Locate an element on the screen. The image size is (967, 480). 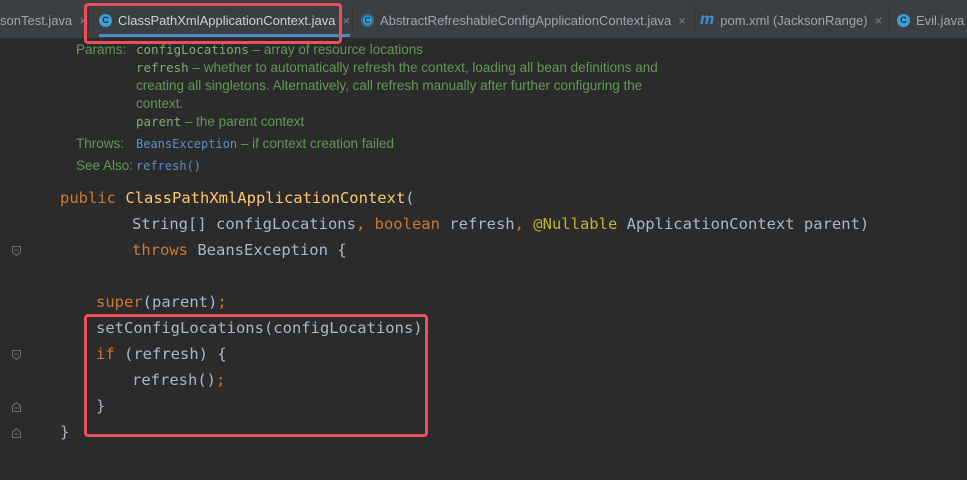
keyword: throws is located at coordinates (165, 250).